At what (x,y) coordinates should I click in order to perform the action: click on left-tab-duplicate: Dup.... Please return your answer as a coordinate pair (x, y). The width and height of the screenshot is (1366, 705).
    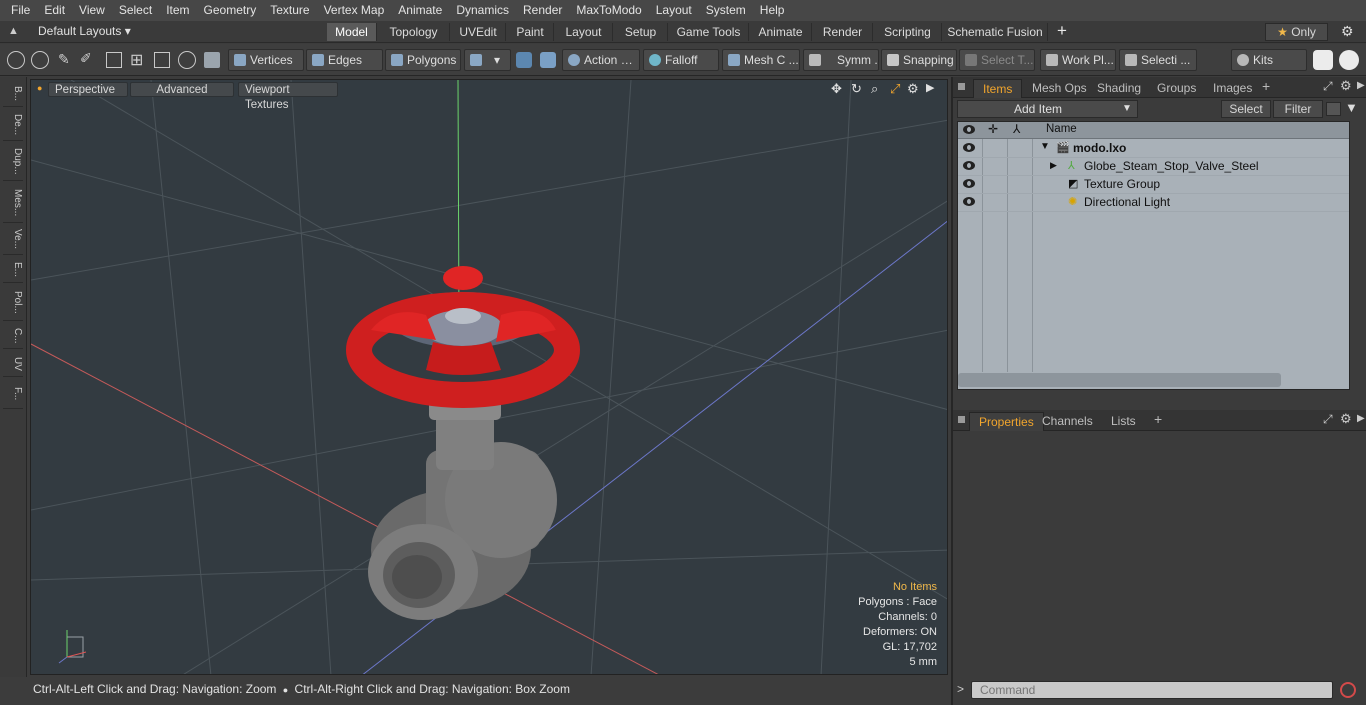
    Looking at the image, I should click on (13, 162).